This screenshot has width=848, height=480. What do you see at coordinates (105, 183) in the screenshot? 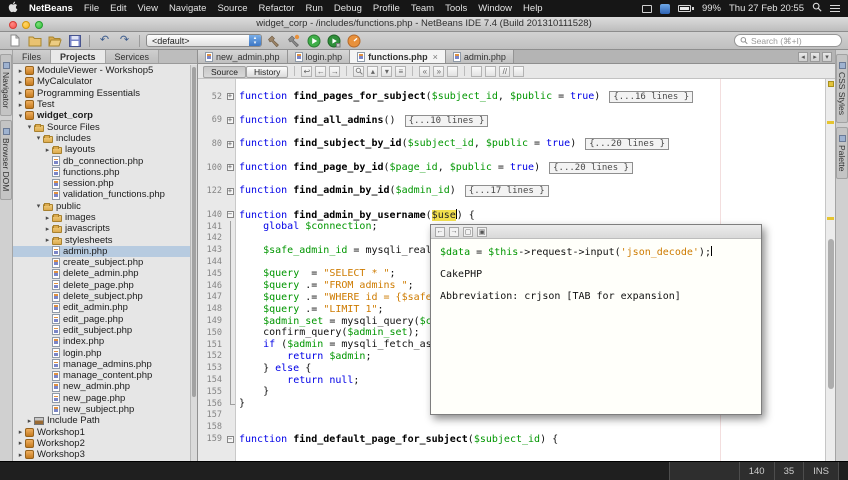
I see `tree-item-session-php: session.php` at bounding box center [105, 183].